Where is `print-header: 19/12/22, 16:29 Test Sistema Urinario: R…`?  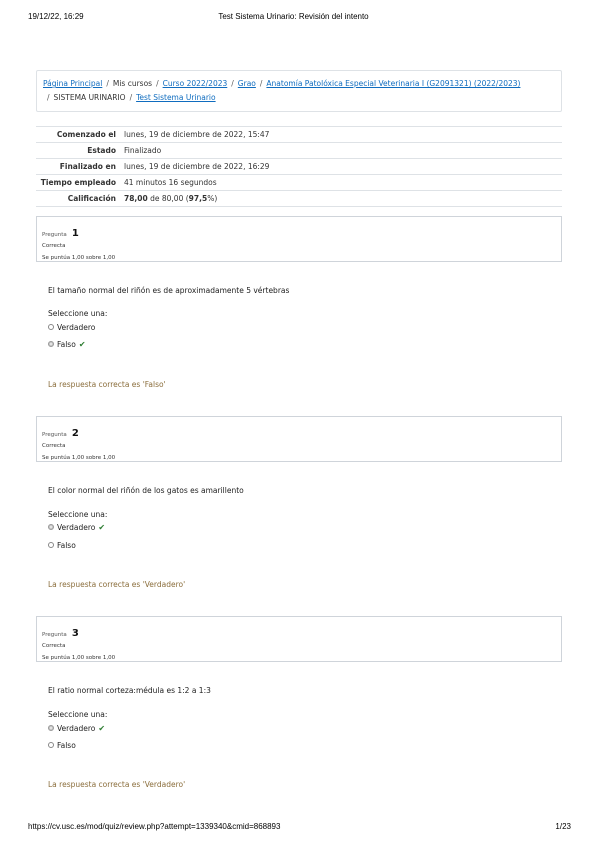 print-header: 19/12/22, 16:29 Test Sistema Urinario: R… is located at coordinates (293, 18).